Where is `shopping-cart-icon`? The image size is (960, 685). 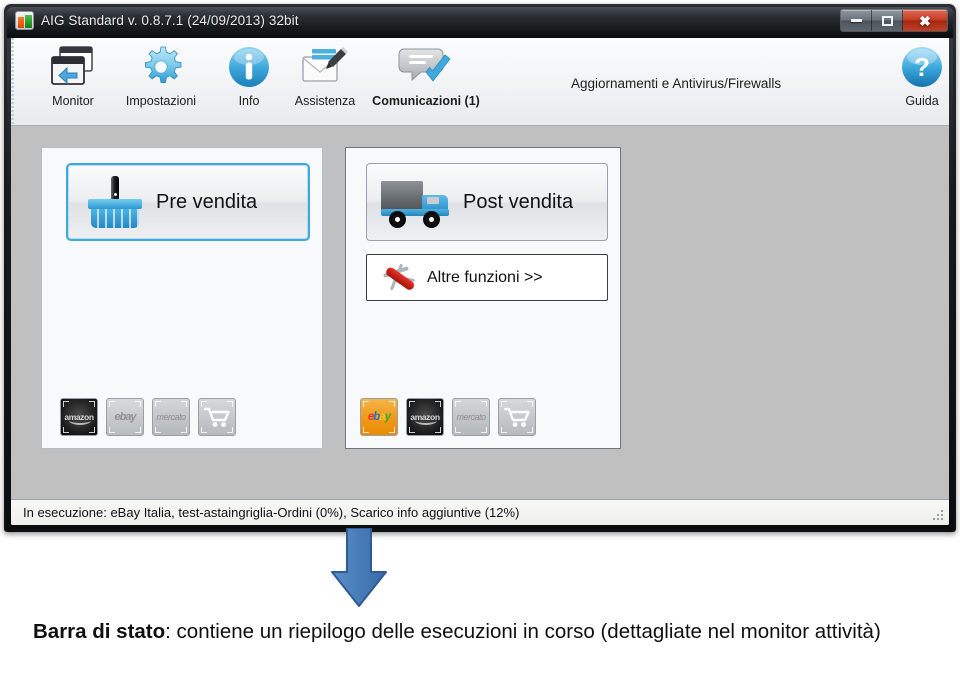 shopping-cart-icon is located at coordinates (217, 417).